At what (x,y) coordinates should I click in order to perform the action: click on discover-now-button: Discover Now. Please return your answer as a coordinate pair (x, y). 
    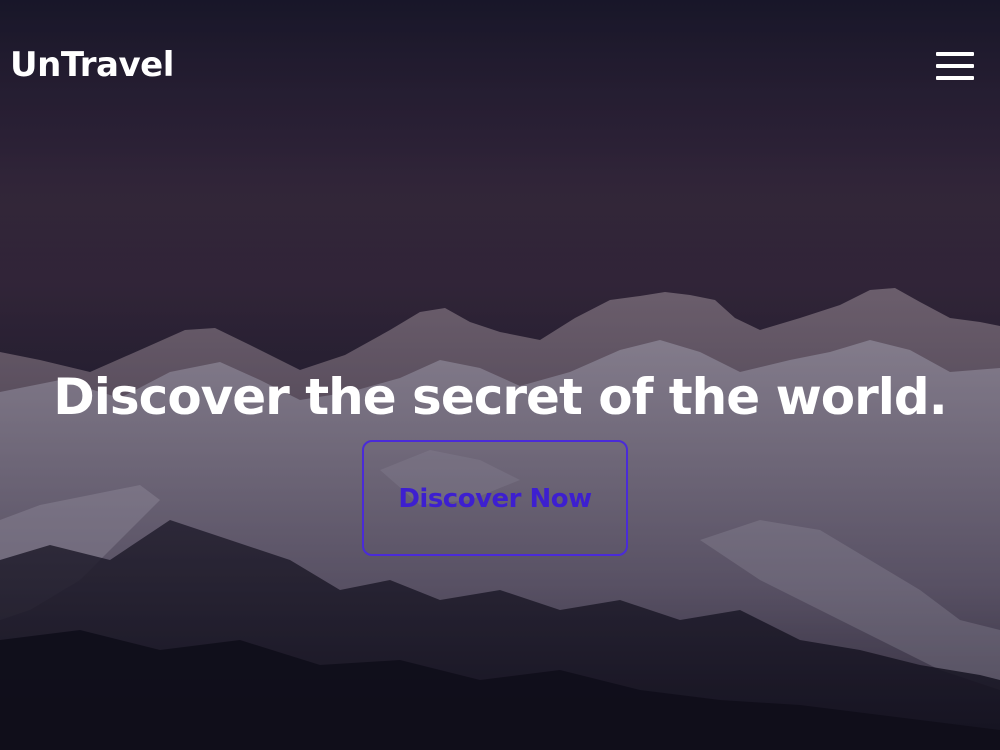
    Looking at the image, I should click on (495, 498).